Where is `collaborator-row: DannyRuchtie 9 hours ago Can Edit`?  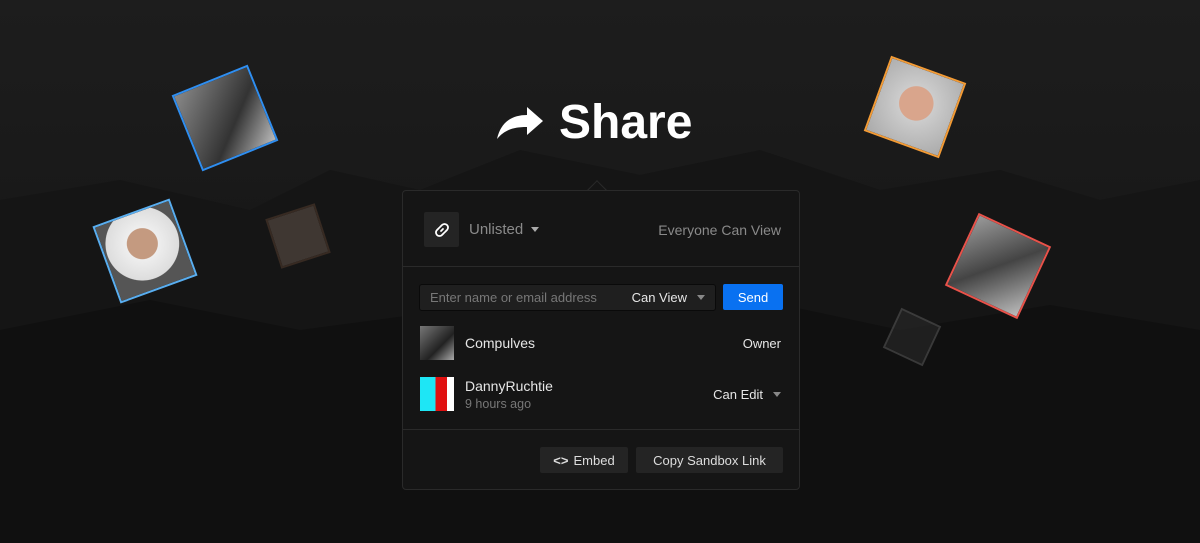
collaborator-row: DannyRuchtie 9 hours ago Can Edit is located at coordinates (600, 394).